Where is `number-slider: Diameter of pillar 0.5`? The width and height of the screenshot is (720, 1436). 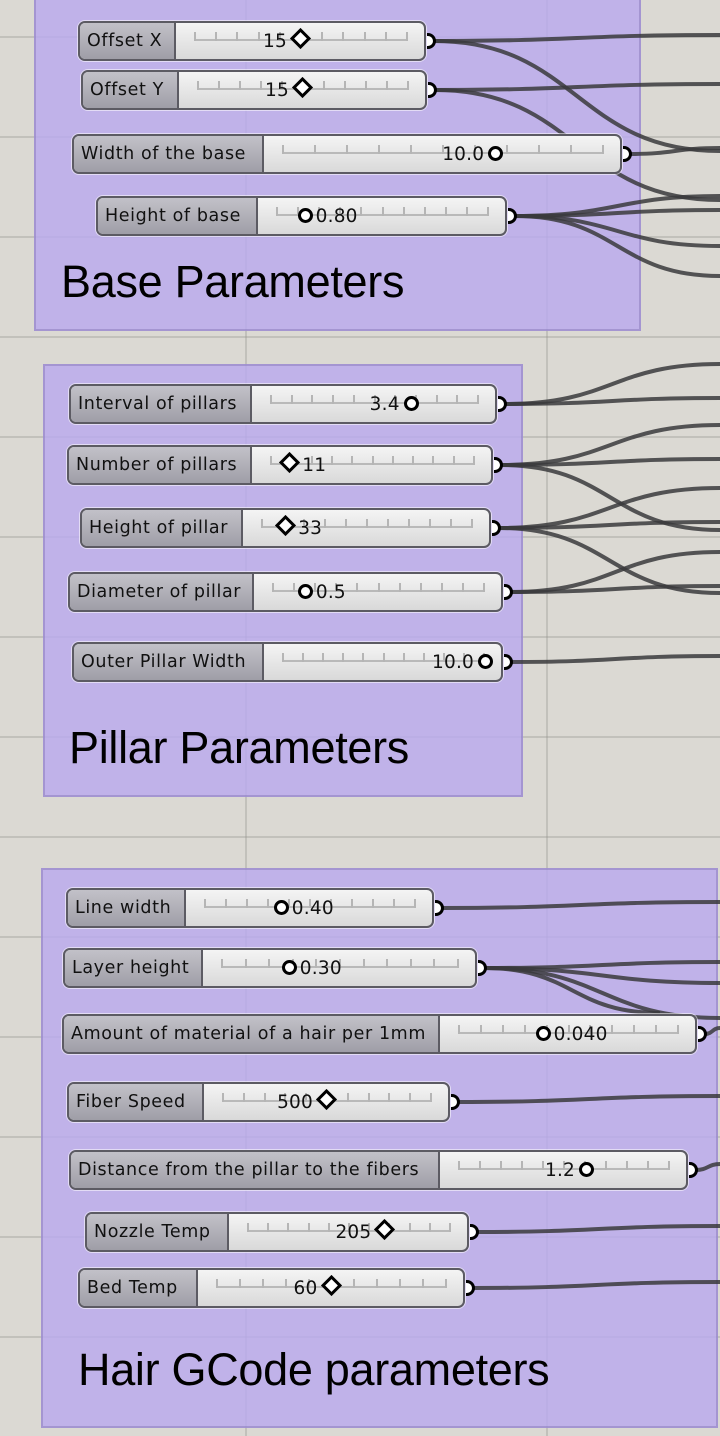 number-slider: Diameter of pillar 0.5 is located at coordinates (290, 592).